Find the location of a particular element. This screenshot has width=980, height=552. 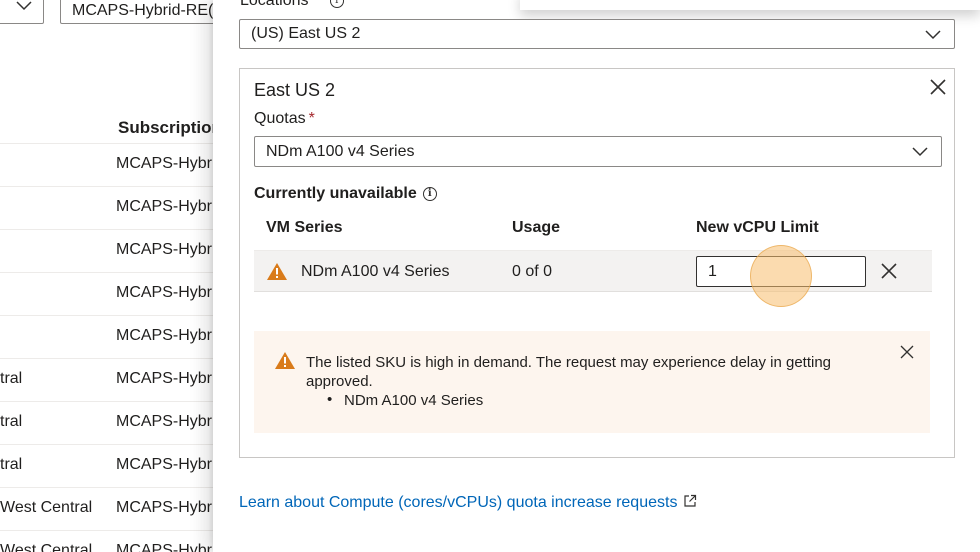

locations-label: Locations * i is located at coordinates (292, 5).